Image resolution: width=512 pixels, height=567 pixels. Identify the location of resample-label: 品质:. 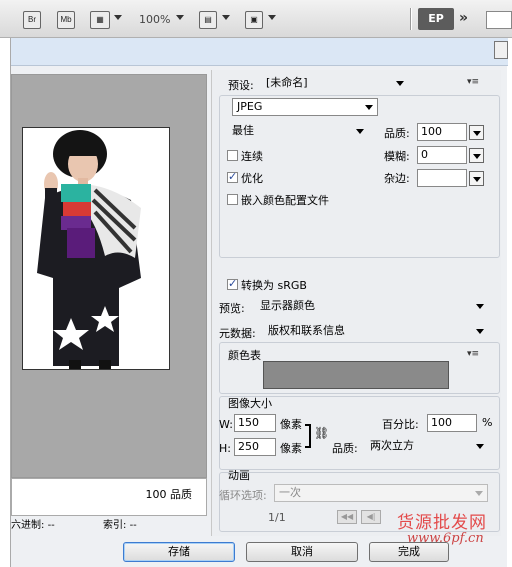
(345, 448).